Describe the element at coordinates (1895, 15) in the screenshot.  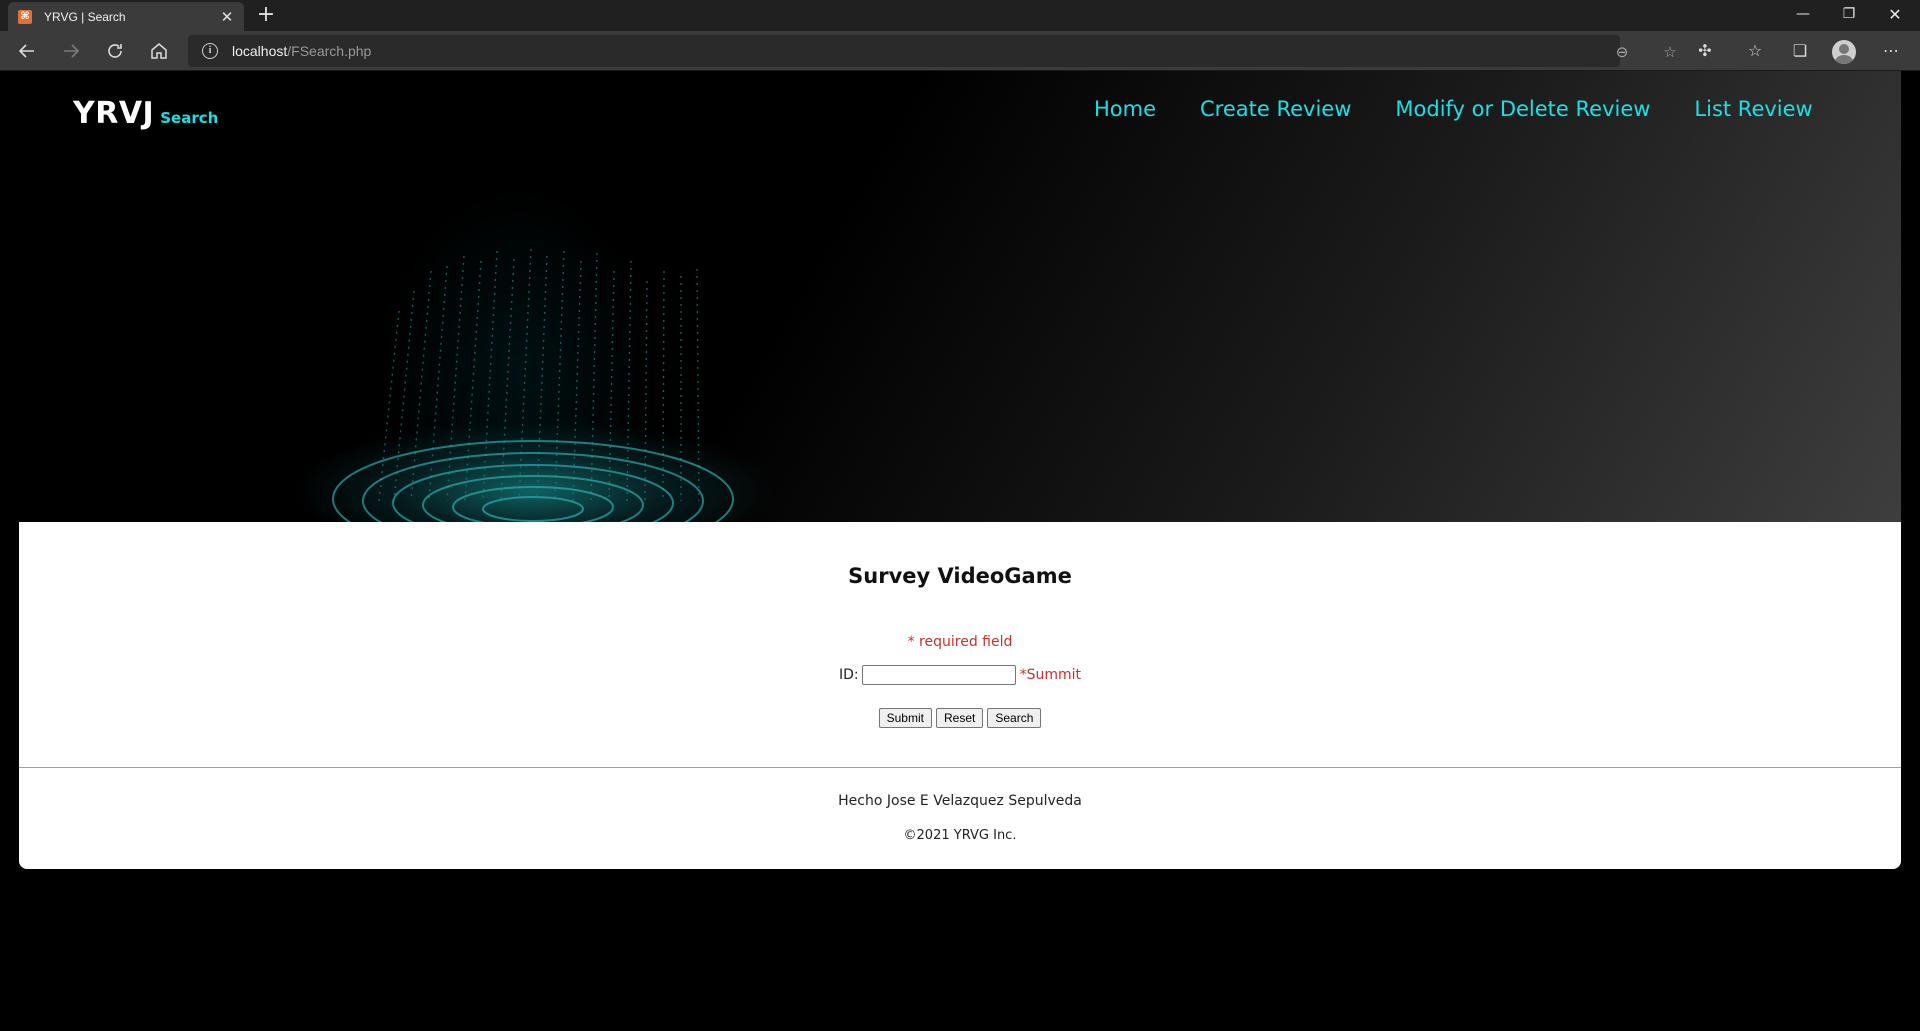
I see `close-window-icon: ✕` at that location.